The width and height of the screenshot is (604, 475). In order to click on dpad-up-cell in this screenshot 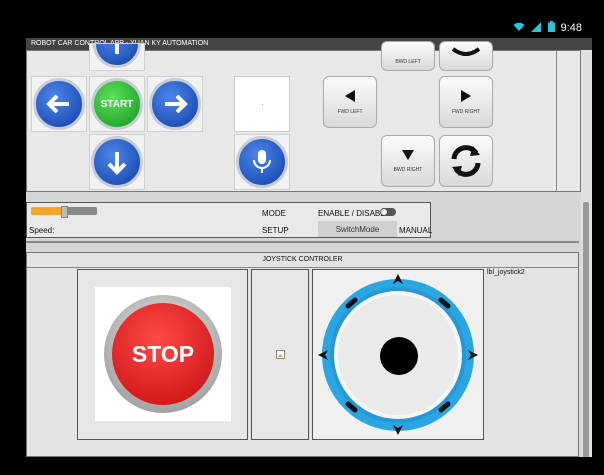, I will do `click(117, 57)`.